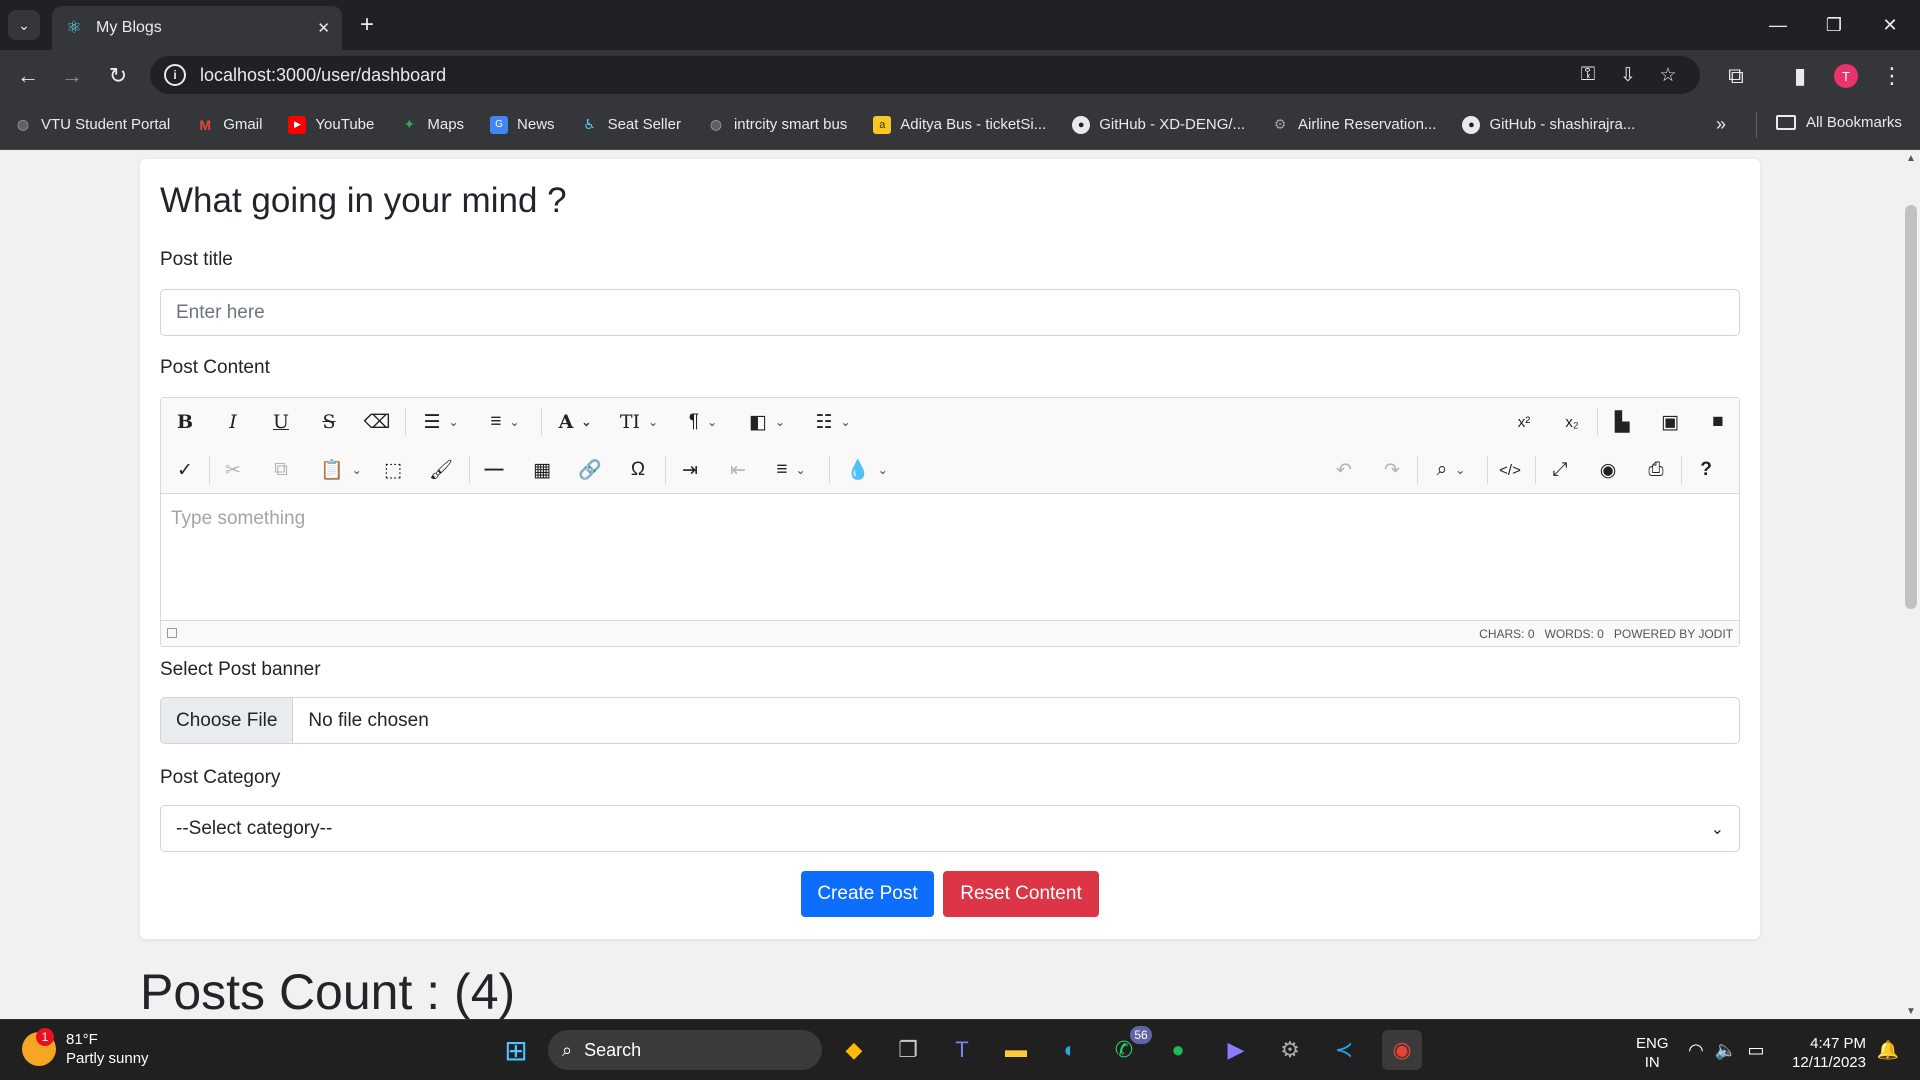  I want to click on address-bar: i localhost:3000/user/dashboard ⚿ ⇩ ☆, so click(925, 75).